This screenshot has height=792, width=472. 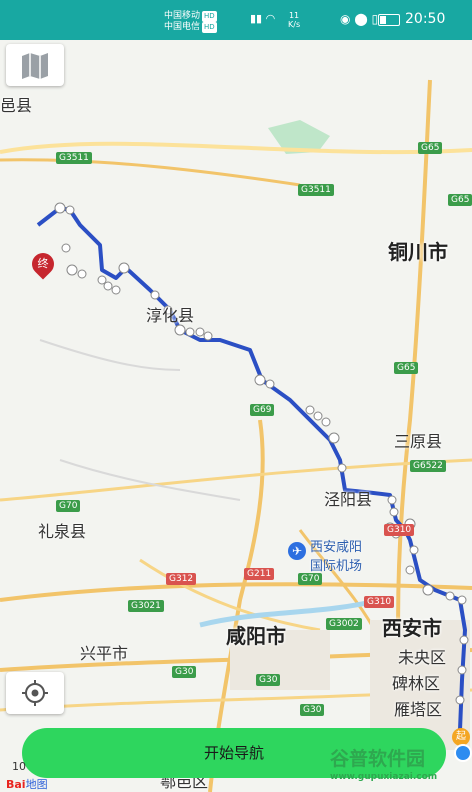 I want to click on carrier-2: 中国电信, so click(x=182, y=27).